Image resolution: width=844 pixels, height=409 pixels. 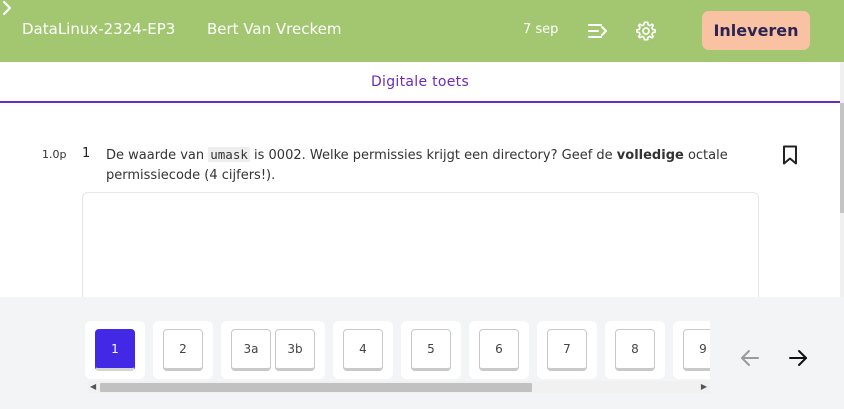 I want to click on question-group: 8, so click(x=635, y=350).